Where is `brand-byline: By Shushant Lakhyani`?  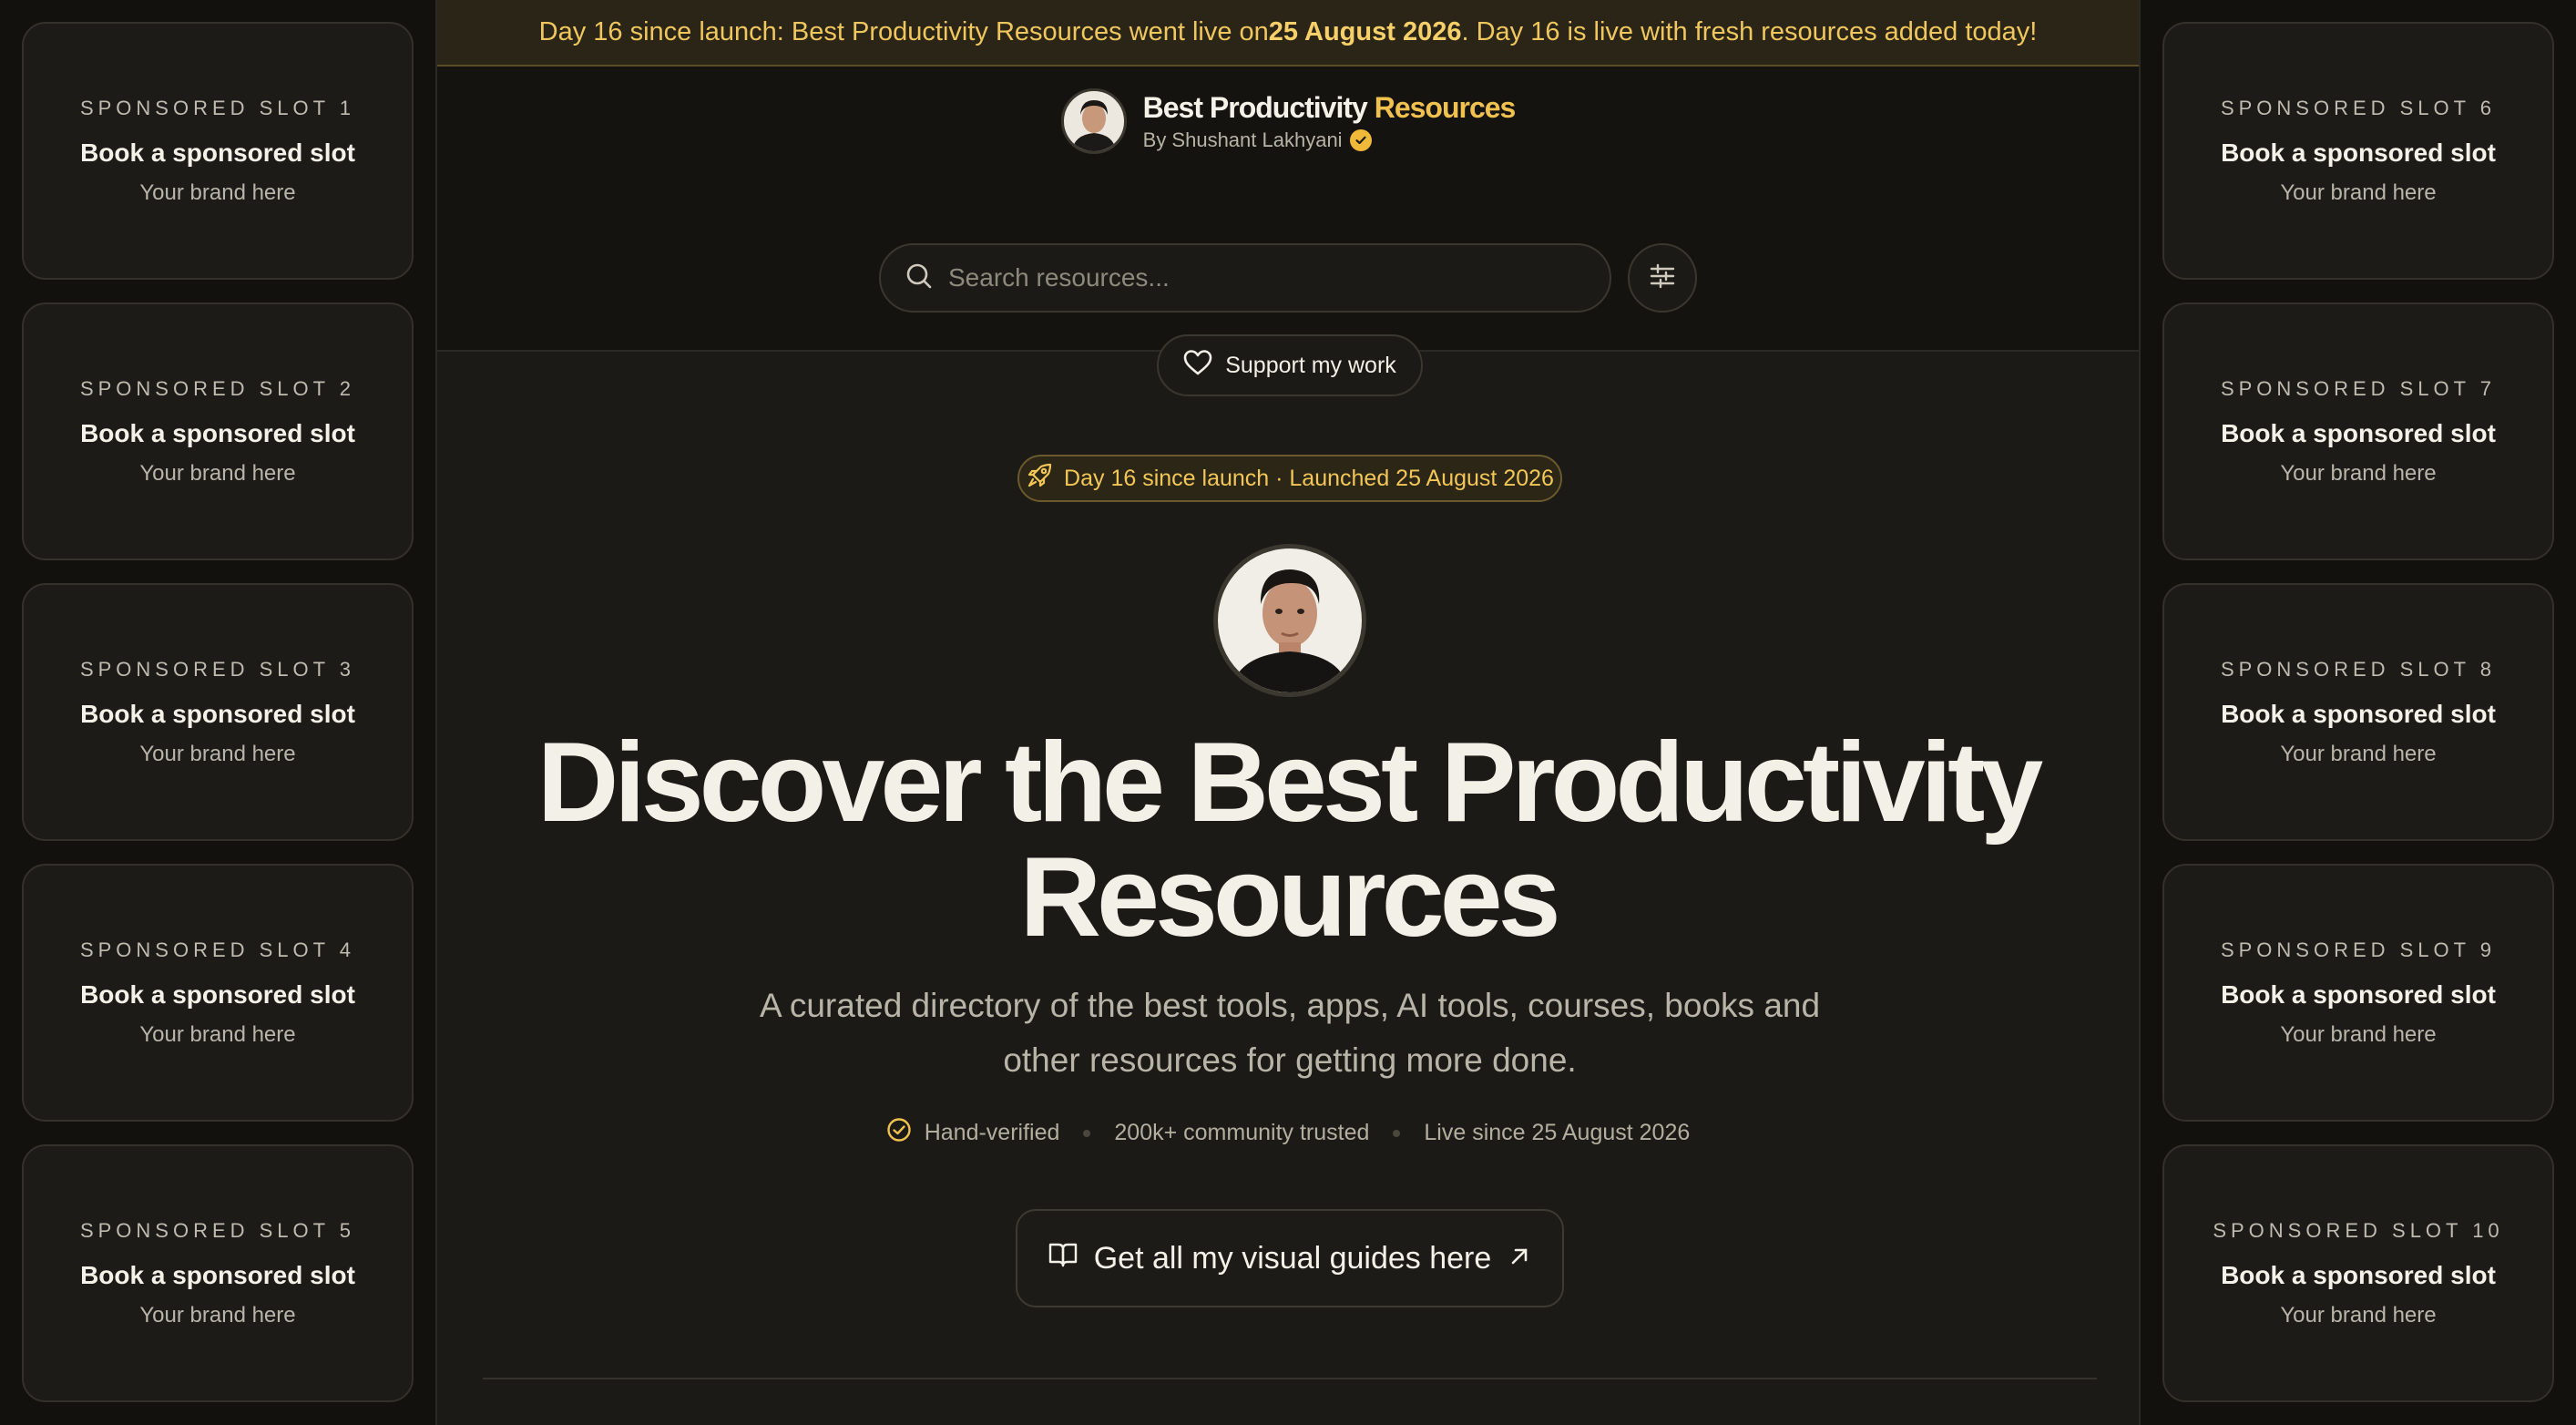
brand-byline: By Shushant Lakhyani is located at coordinates (1330, 140).